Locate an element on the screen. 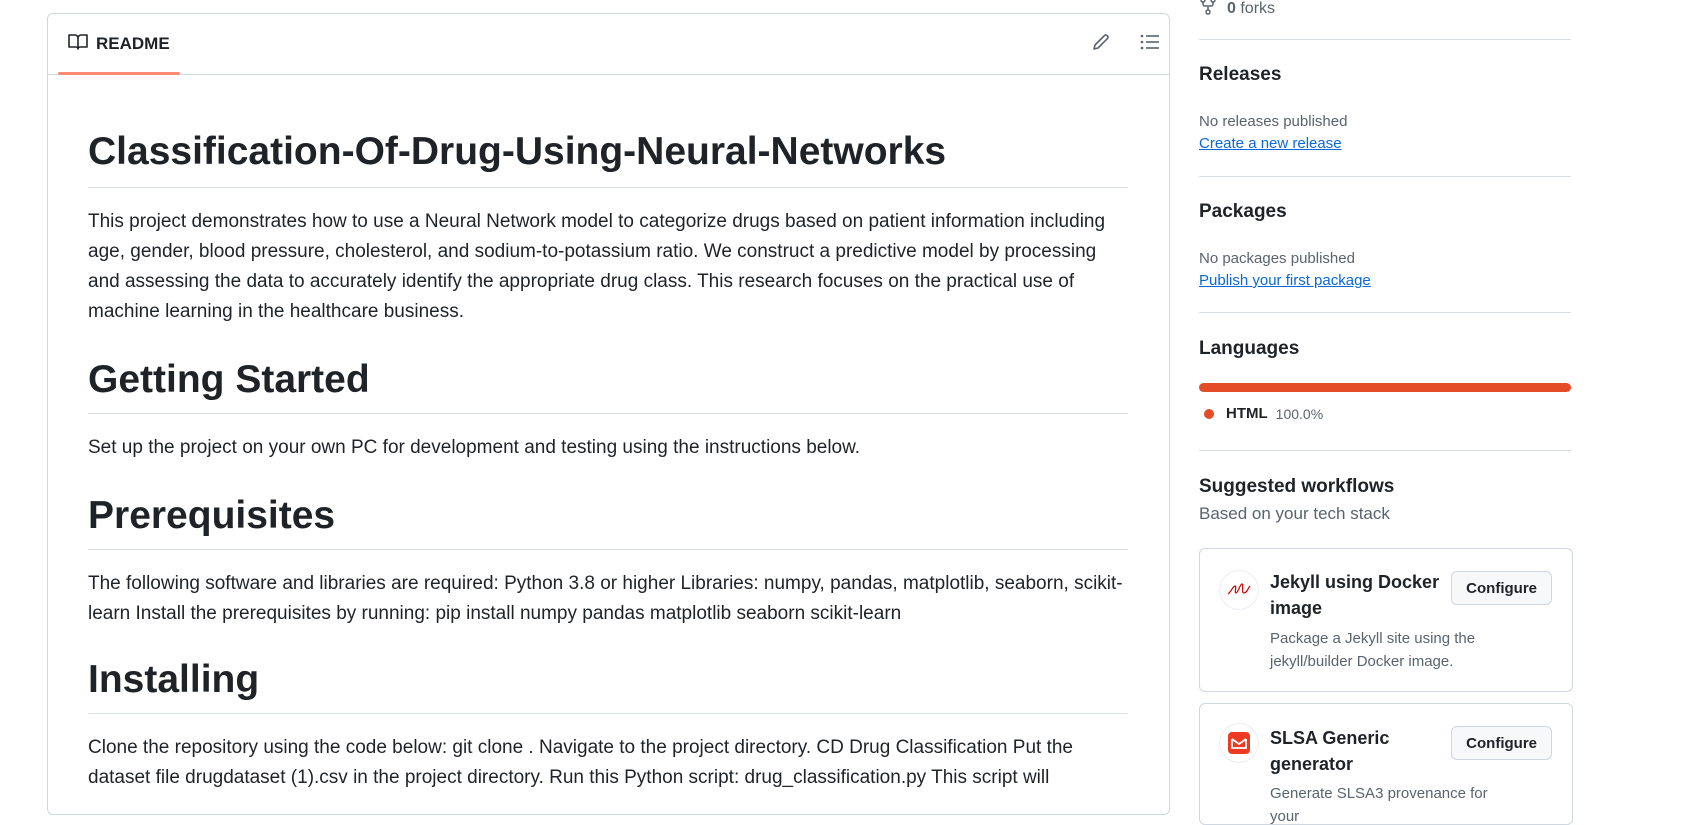 The image size is (1706, 825). heading-installing: Installing is located at coordinates (174, 679).